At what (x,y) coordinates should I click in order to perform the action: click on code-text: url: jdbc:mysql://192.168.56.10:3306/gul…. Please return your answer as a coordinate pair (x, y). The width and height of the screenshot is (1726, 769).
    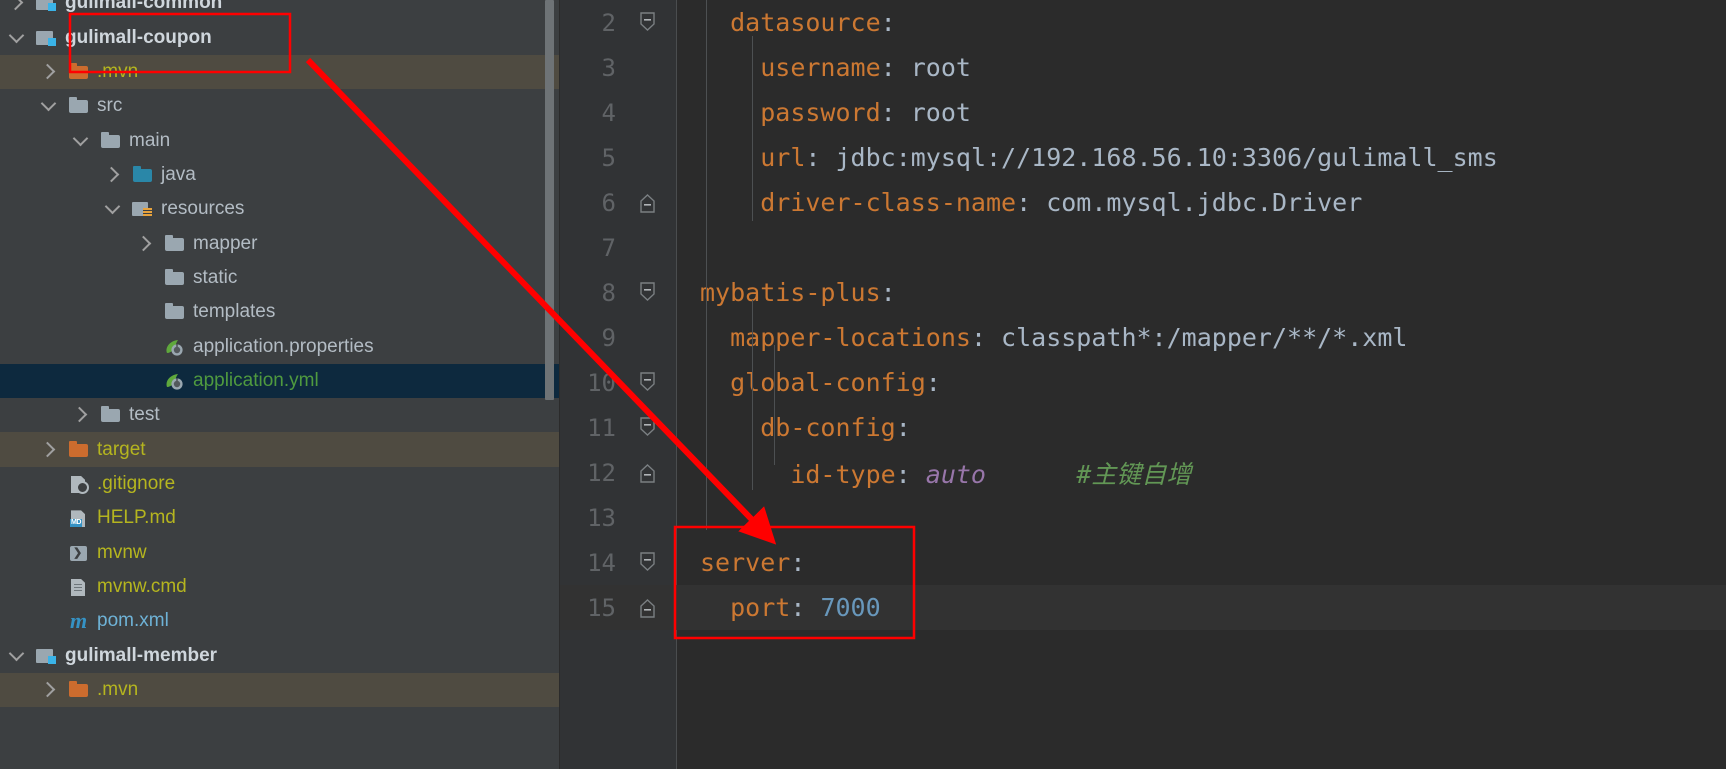
    Looking at the image, I should click on (1201, 157).